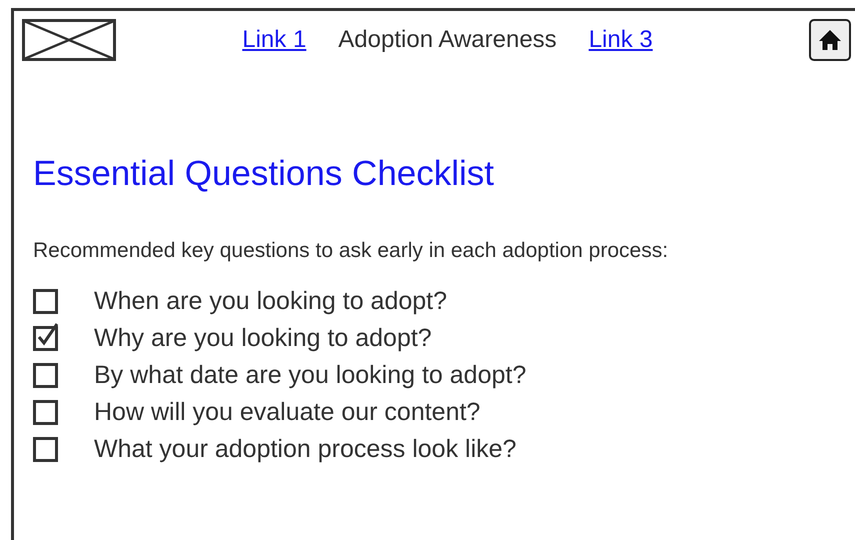 Image resolution: width=855 pixels, height=540 pixels. What do you see at coordinates (69, 40) in the screenshot?
I see `image-placeholder-icon` at bounding box center [69, 40].